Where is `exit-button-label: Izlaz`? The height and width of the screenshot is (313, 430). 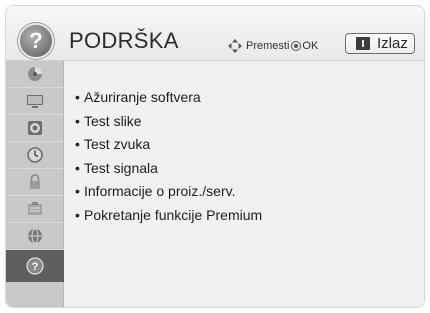 exit-button-label: Izlaz is located at coordinates (392, 43).